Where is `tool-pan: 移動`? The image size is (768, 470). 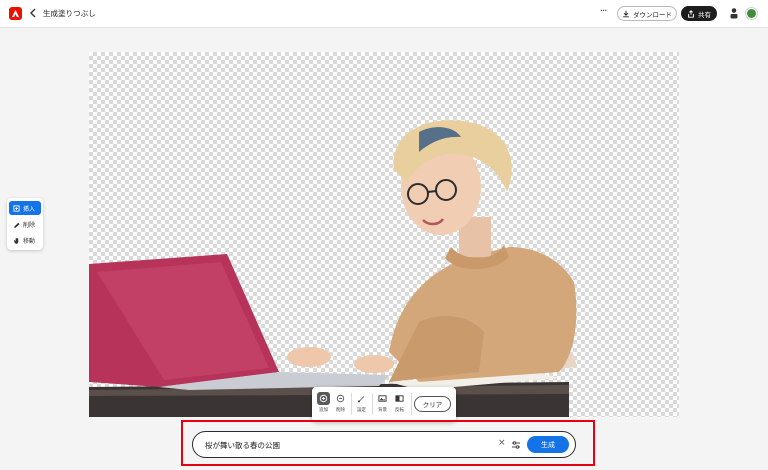 tool-pan: 移動 is located at coordinates (25, 240).